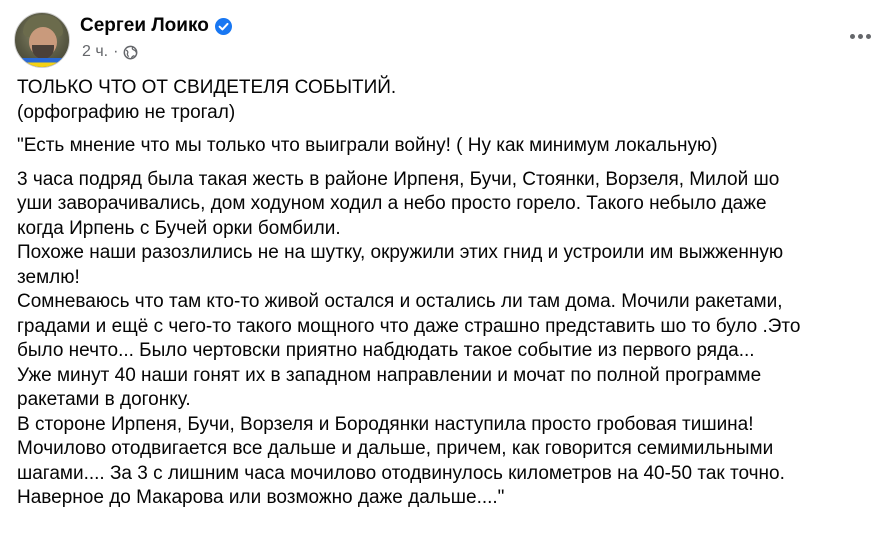 This screenshot has height=560, width=894. What do you see at coordinates (130, 52) in the screenshot?
I see `globe-icon` at bounding box center [130, 52].